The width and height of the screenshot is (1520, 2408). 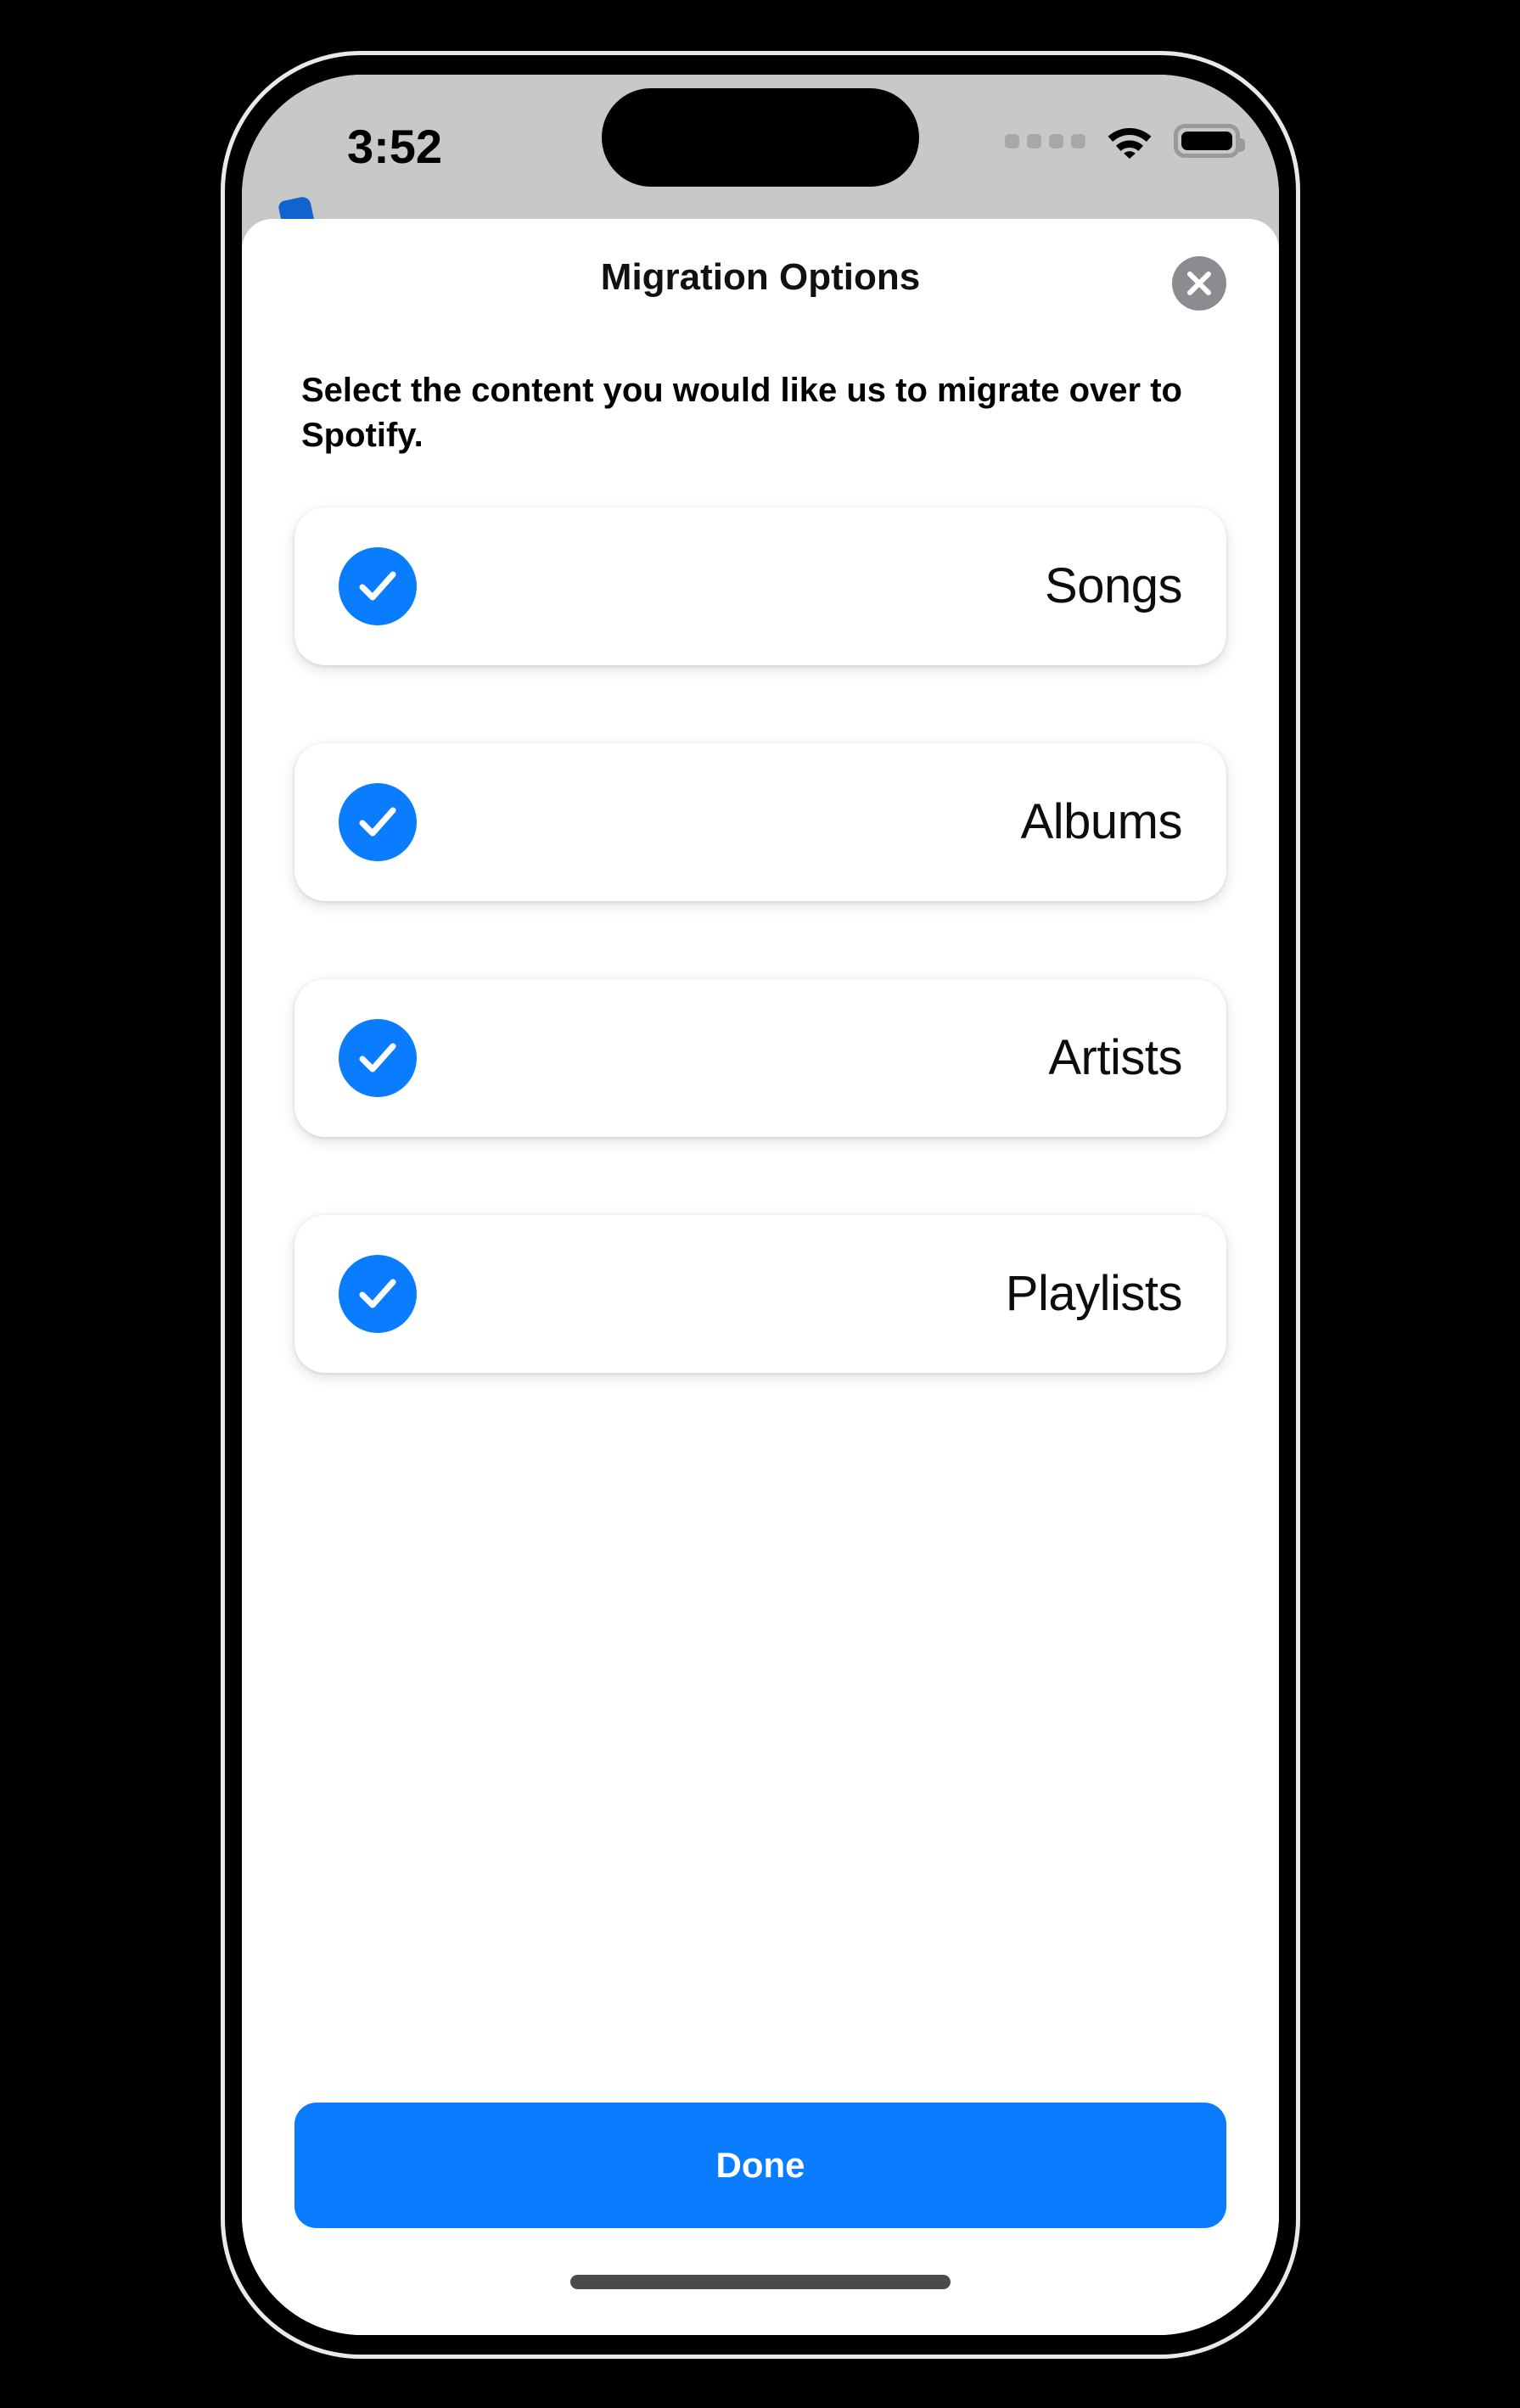 What do you see at coordinates (1101, 822) in the screenshot?
I see `option-label-albums: Albums` at bounding box center [1101, 822].